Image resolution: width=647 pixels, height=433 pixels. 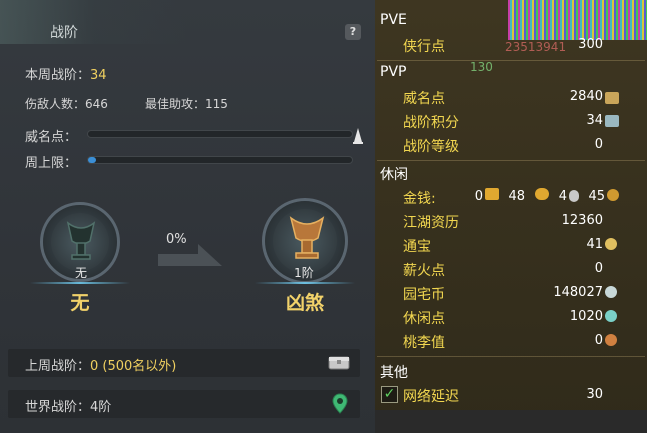 I want to click on pvp-row-label: 战阶等级, so click(x=431, y=147).